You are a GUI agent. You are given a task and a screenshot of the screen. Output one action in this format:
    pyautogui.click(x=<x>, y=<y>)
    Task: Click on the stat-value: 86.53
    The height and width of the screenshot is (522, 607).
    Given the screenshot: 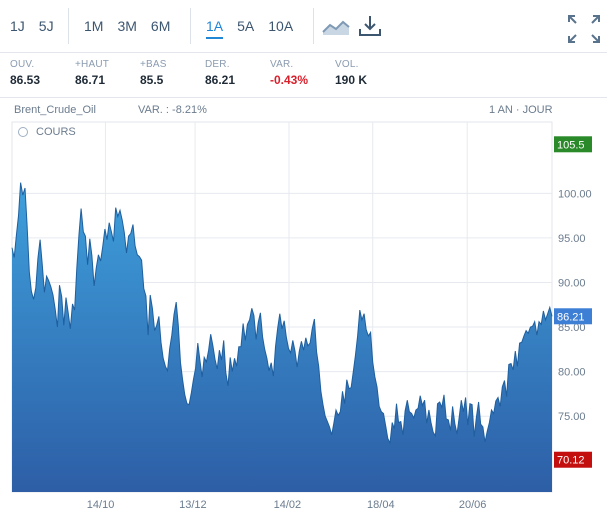 What is the action you would take?
    pyautogui.click(x=25, y=80)
    